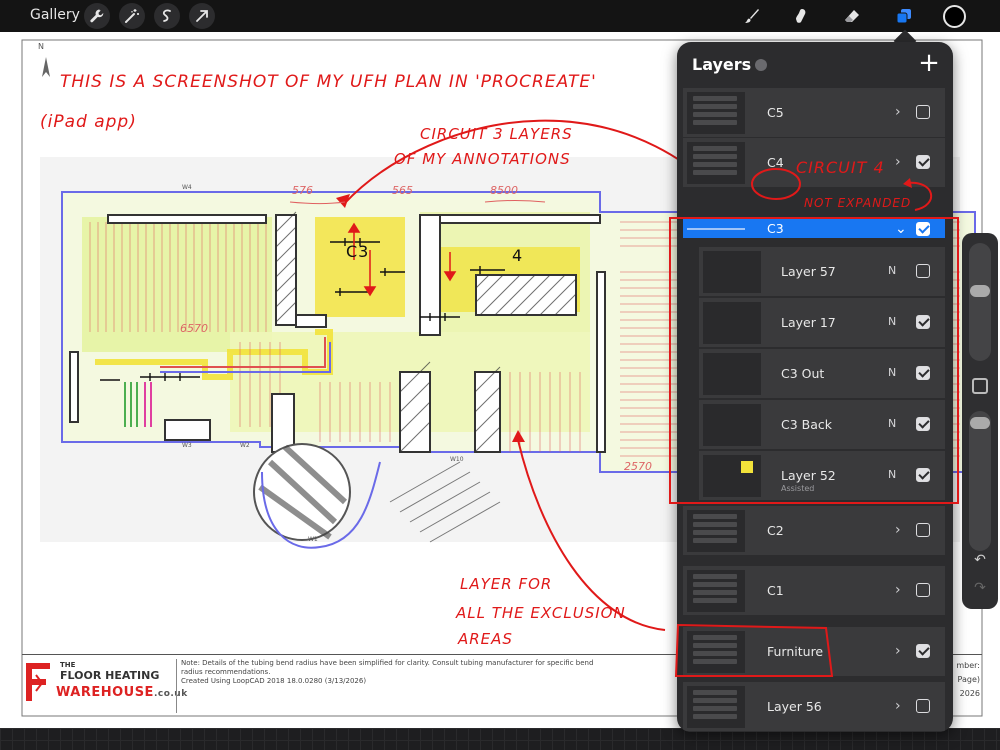 This screenshot has width=1000, height=750. What do you see at coordinates (929, 64) in the screenshot?
I see `add-layer-button: +` at bounding box center [929, 64].